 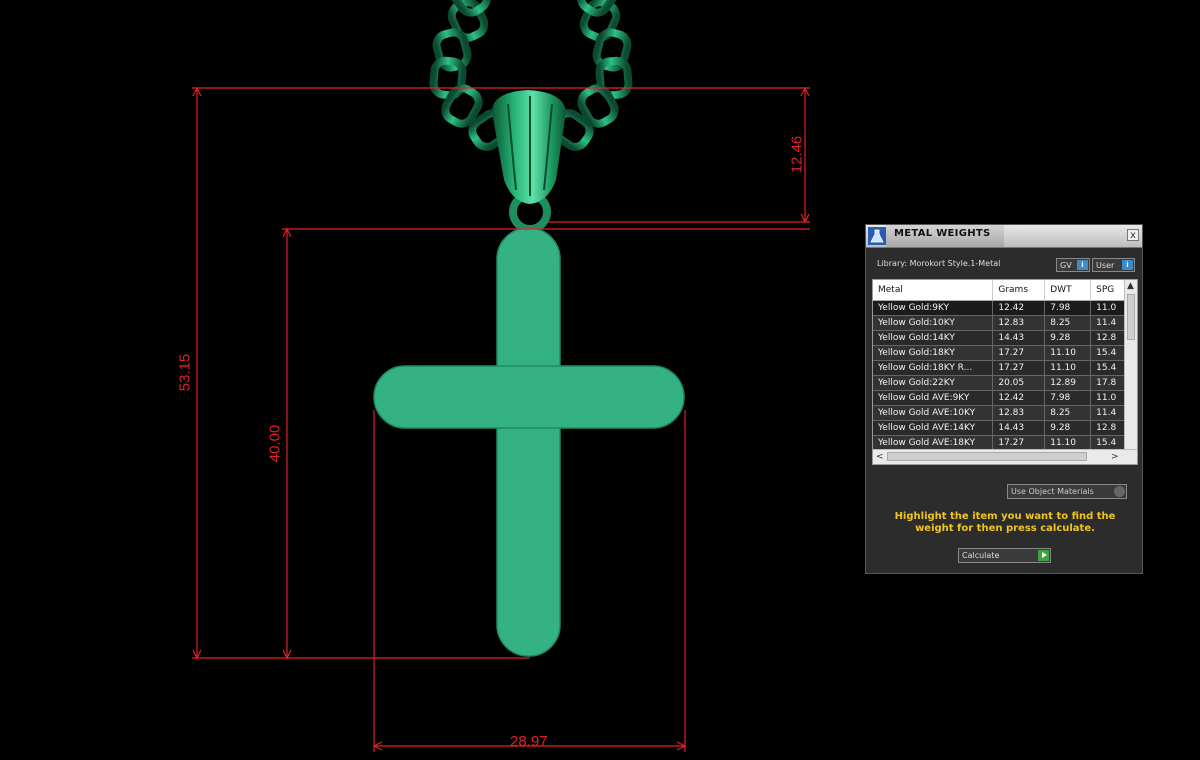 I want to click on play-icon, so click(x=1043, y=555).